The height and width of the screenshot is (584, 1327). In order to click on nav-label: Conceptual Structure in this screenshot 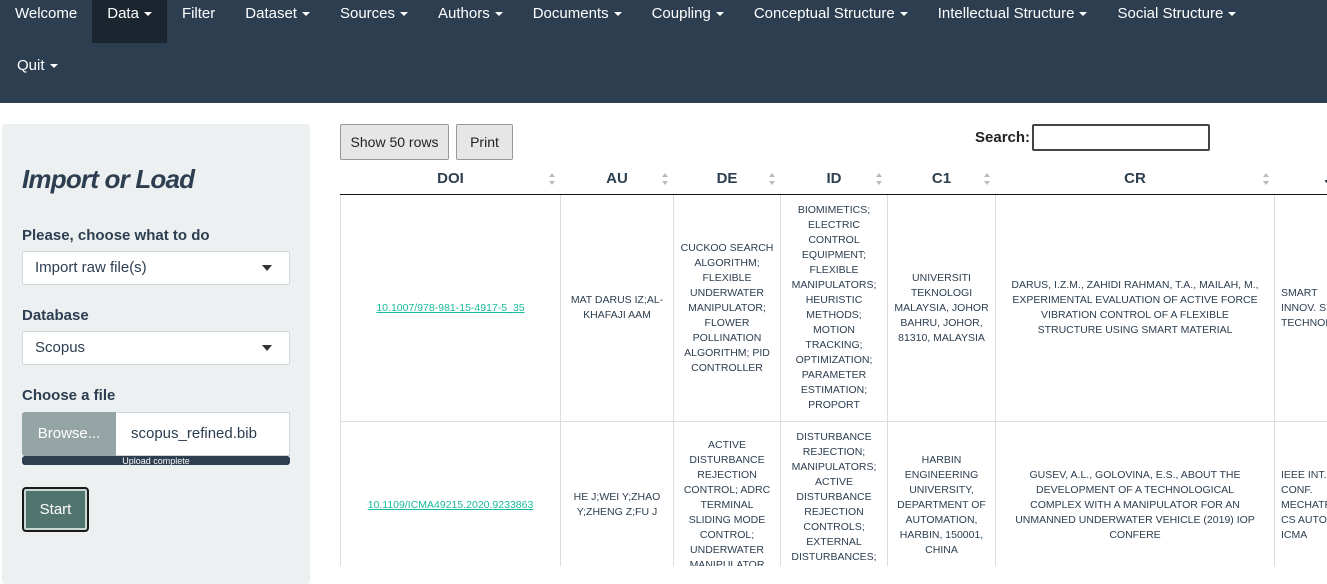, I will do `click(824, 13)`.